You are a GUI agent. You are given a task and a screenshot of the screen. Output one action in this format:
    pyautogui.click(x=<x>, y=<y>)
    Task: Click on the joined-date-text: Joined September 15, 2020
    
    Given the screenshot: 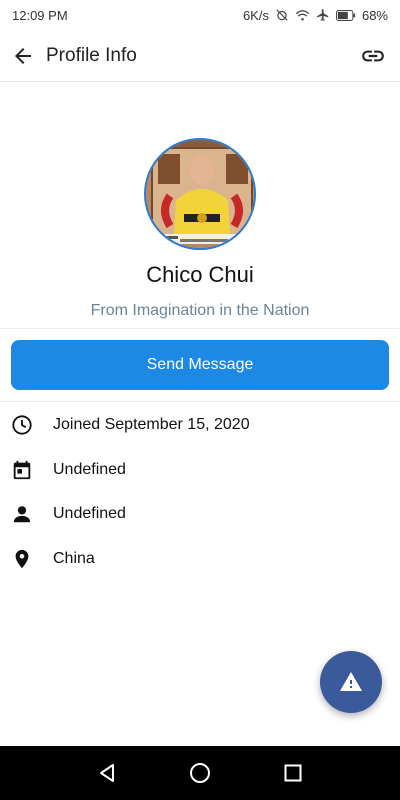 What is the action you would take?
    pyautogui.click(x=151, y=425)
    